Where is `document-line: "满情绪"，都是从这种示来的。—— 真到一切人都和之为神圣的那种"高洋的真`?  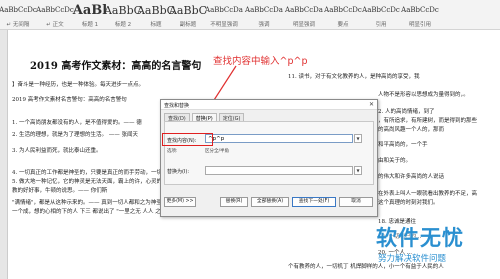 document-line: "满情绪"，都是从这种示来的。—— 真到一切人都和之为神圣的那种"高洋的真 is located at coordinates (86, 203).